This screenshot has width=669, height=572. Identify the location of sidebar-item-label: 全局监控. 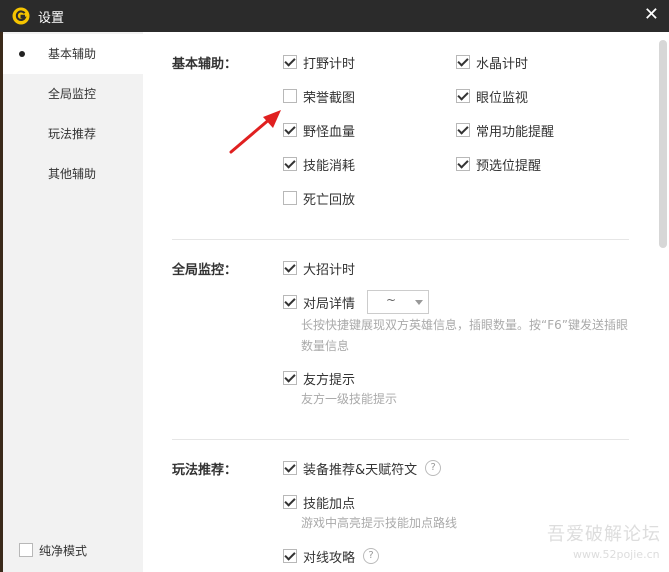
(72, 94).